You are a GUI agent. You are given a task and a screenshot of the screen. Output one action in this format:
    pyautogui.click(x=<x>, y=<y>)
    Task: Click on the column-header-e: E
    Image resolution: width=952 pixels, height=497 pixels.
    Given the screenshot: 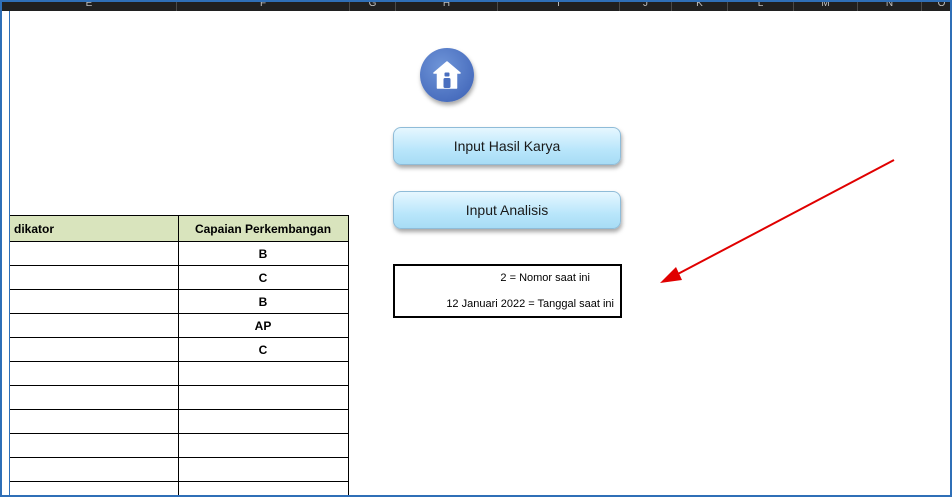 What is the action you would take?
    pyautogui.click(x=89, y=6)
    